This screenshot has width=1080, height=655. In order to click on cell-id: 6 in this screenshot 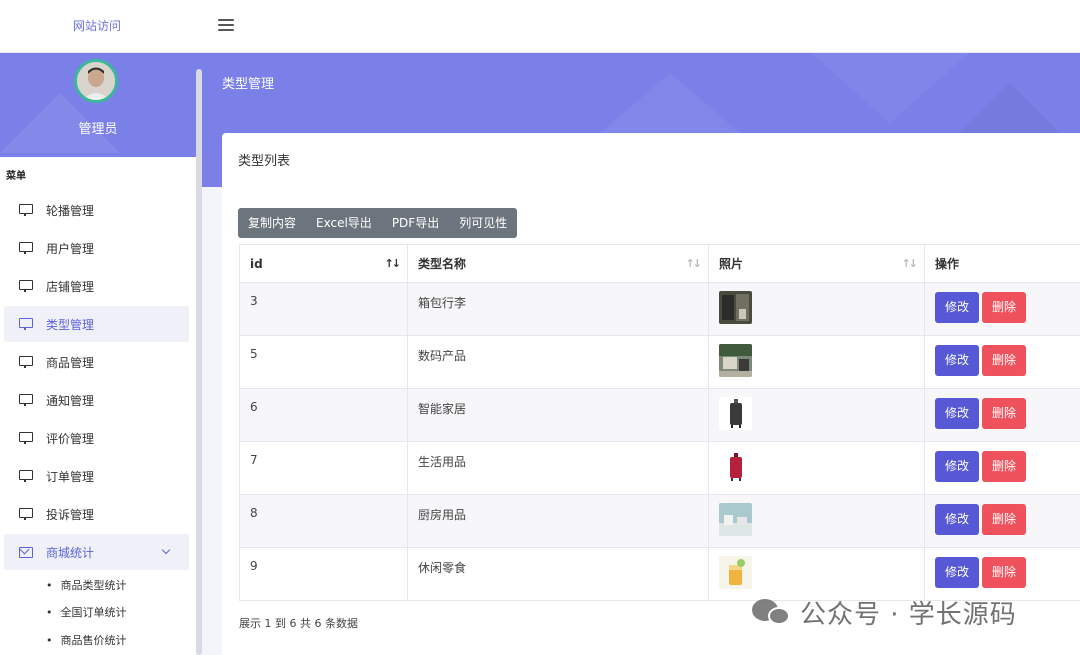, I will do `click(323, 415)`.